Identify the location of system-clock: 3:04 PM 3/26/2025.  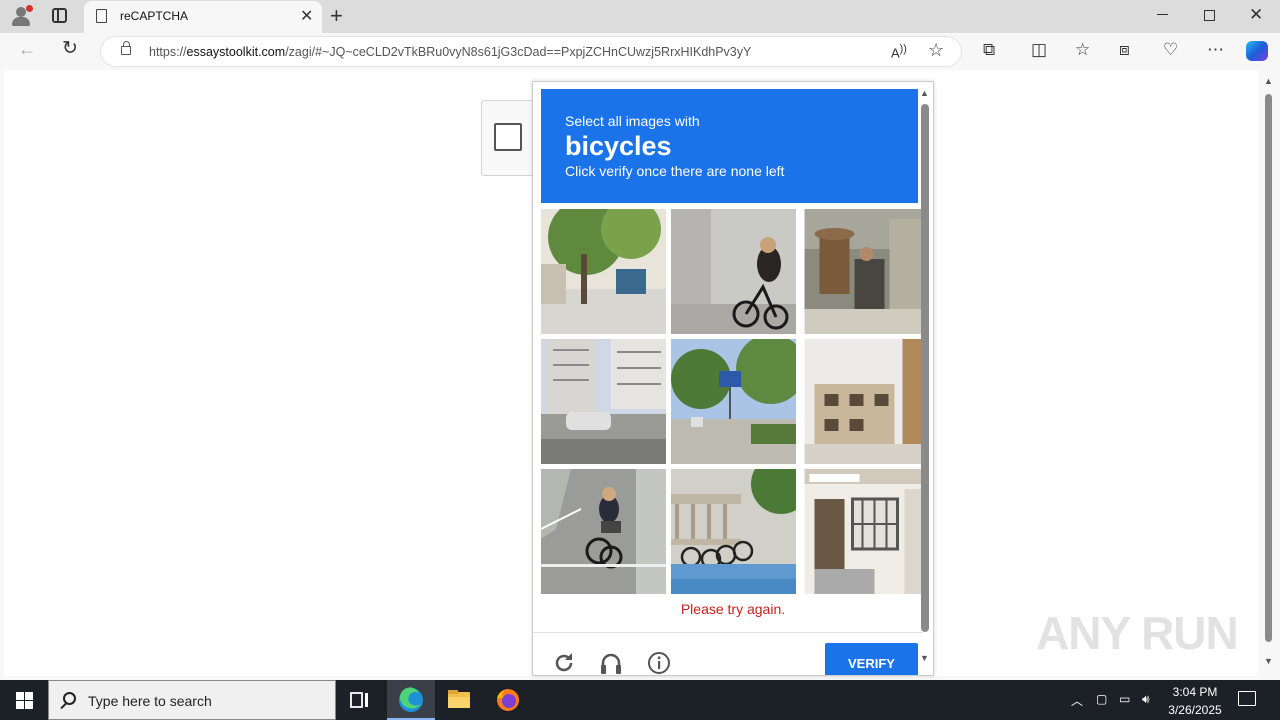
(1195, 701).